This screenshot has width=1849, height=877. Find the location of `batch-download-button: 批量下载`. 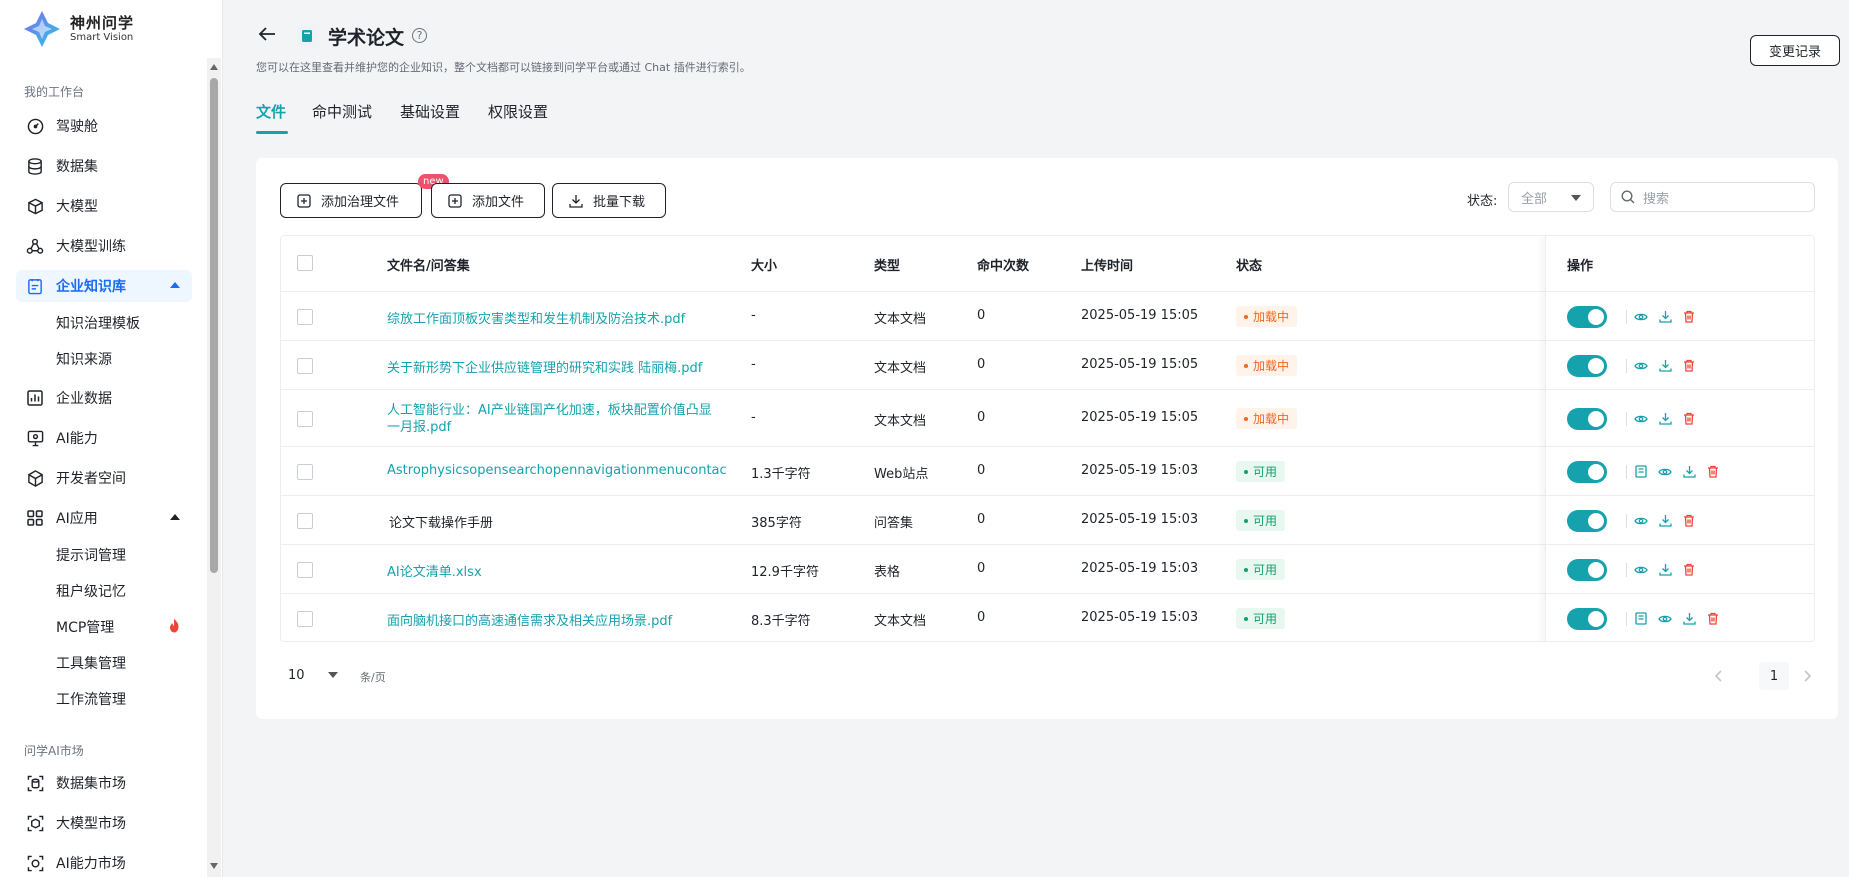

batch-download-button: 批量下载 is located at coordinates (609, 200).